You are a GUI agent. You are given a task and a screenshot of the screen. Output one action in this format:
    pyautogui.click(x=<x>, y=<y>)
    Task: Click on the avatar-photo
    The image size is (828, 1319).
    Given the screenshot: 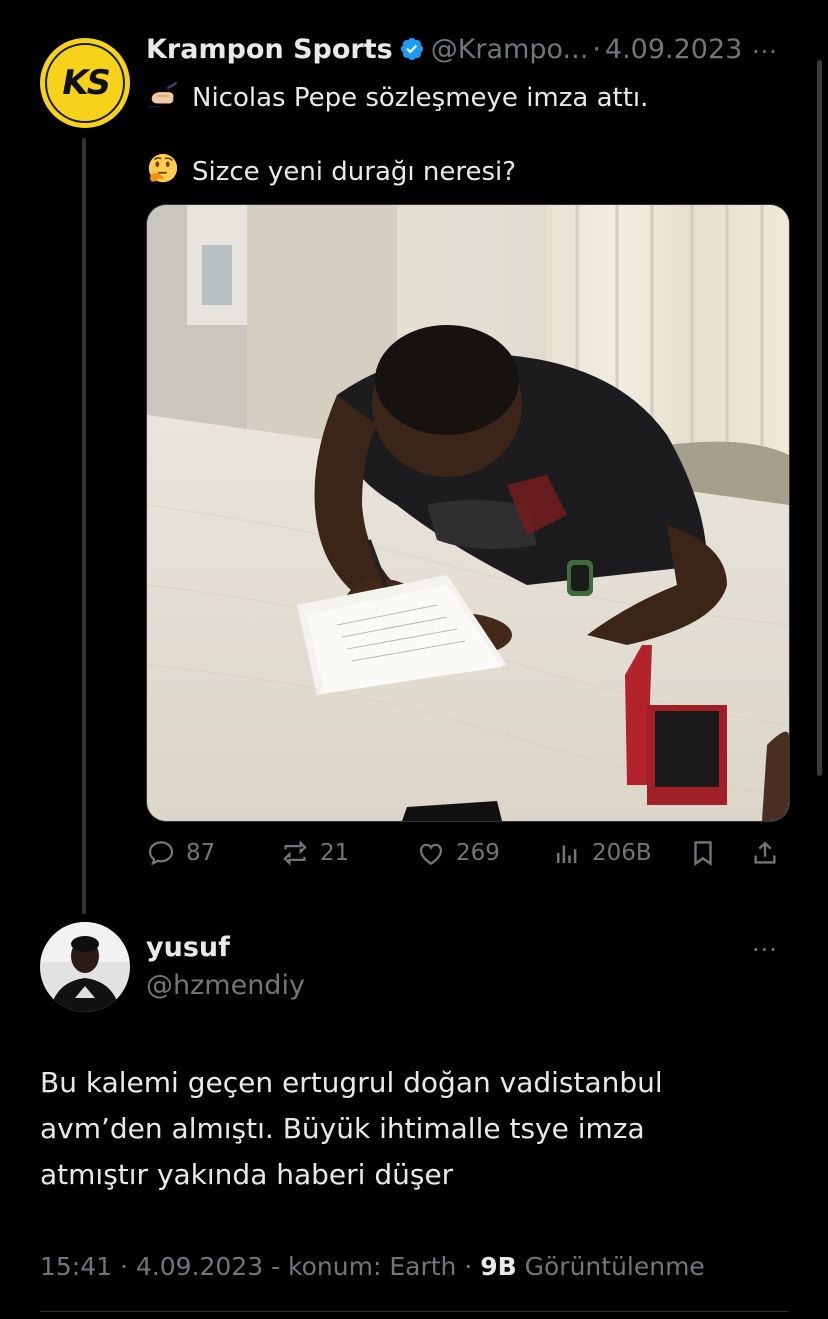 What is the action you would take?
    pyautogui.click(x=85, y=967)
    